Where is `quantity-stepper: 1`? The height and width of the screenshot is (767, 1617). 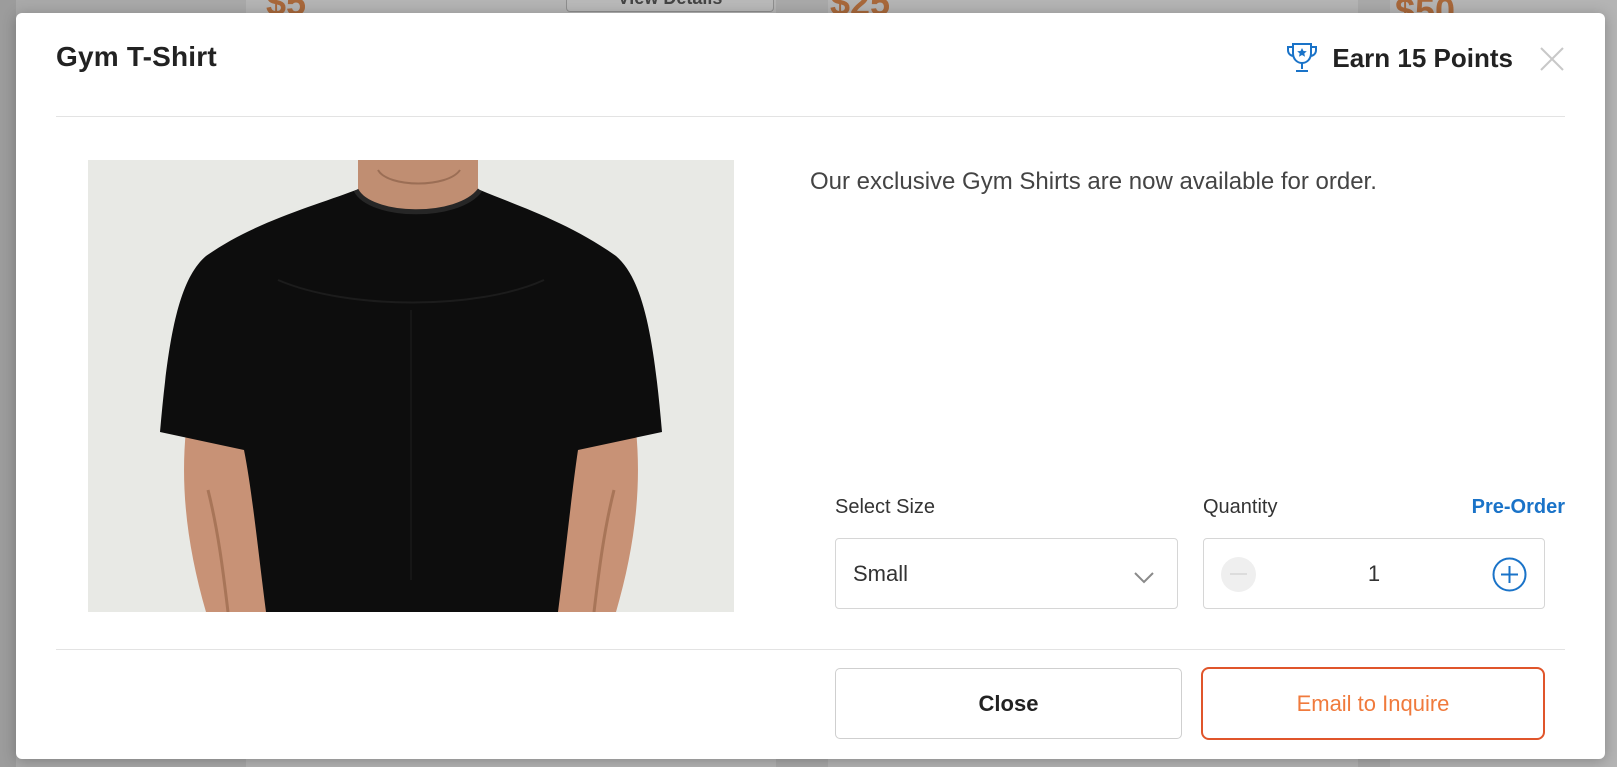 quantity-stepper: 1 is located at coordinates (1374, 573).